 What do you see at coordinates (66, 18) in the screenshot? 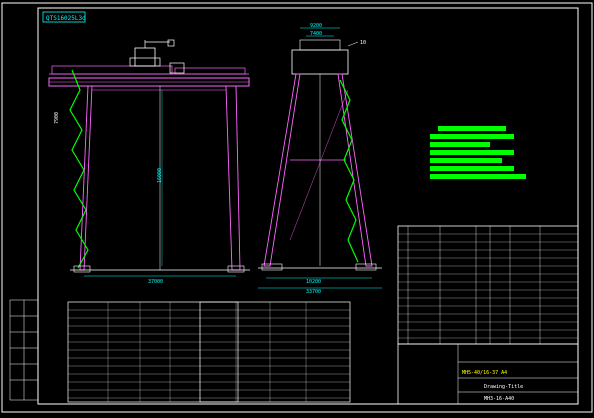
I see `title-tag-text: QTS16025L3d` at bounding box center [66, 18].